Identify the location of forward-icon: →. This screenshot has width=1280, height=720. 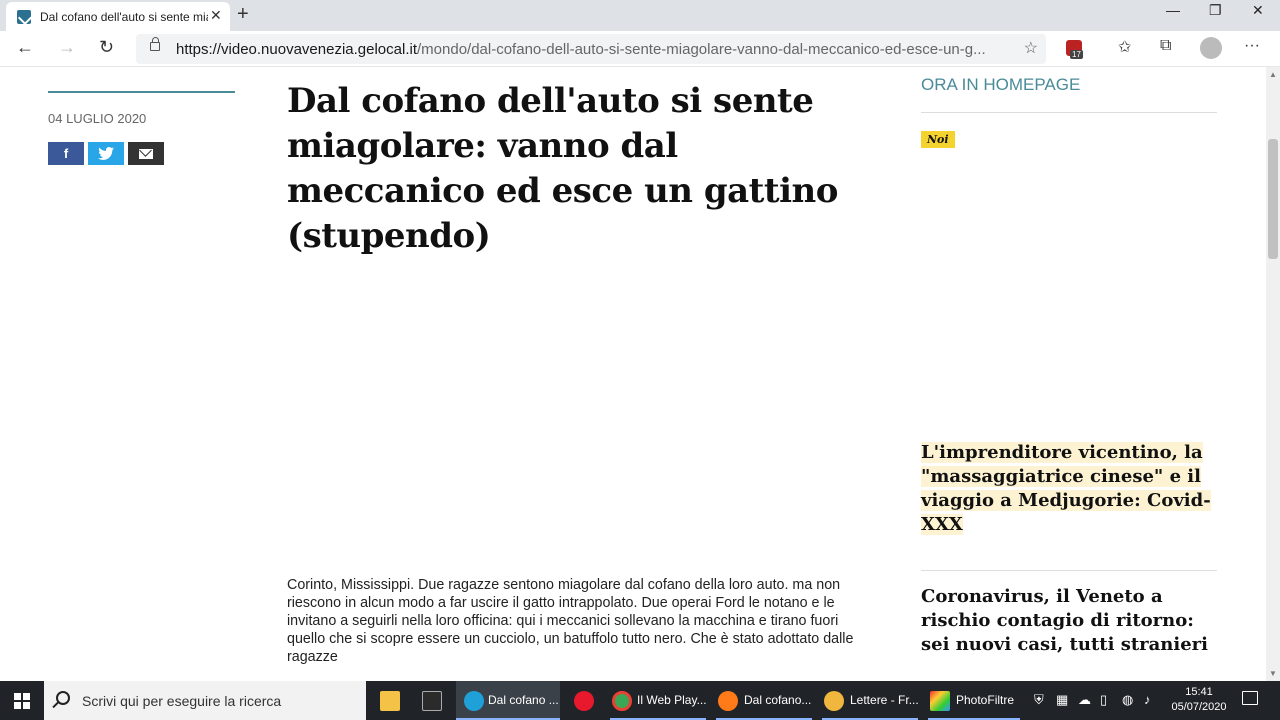
(67, 47).